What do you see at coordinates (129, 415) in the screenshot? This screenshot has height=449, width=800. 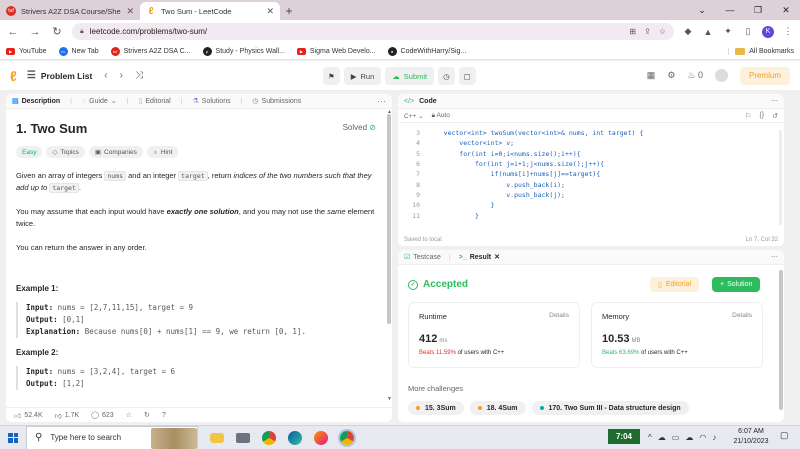 I see `favorite-button: ☆` at bounding box center [129, 415].